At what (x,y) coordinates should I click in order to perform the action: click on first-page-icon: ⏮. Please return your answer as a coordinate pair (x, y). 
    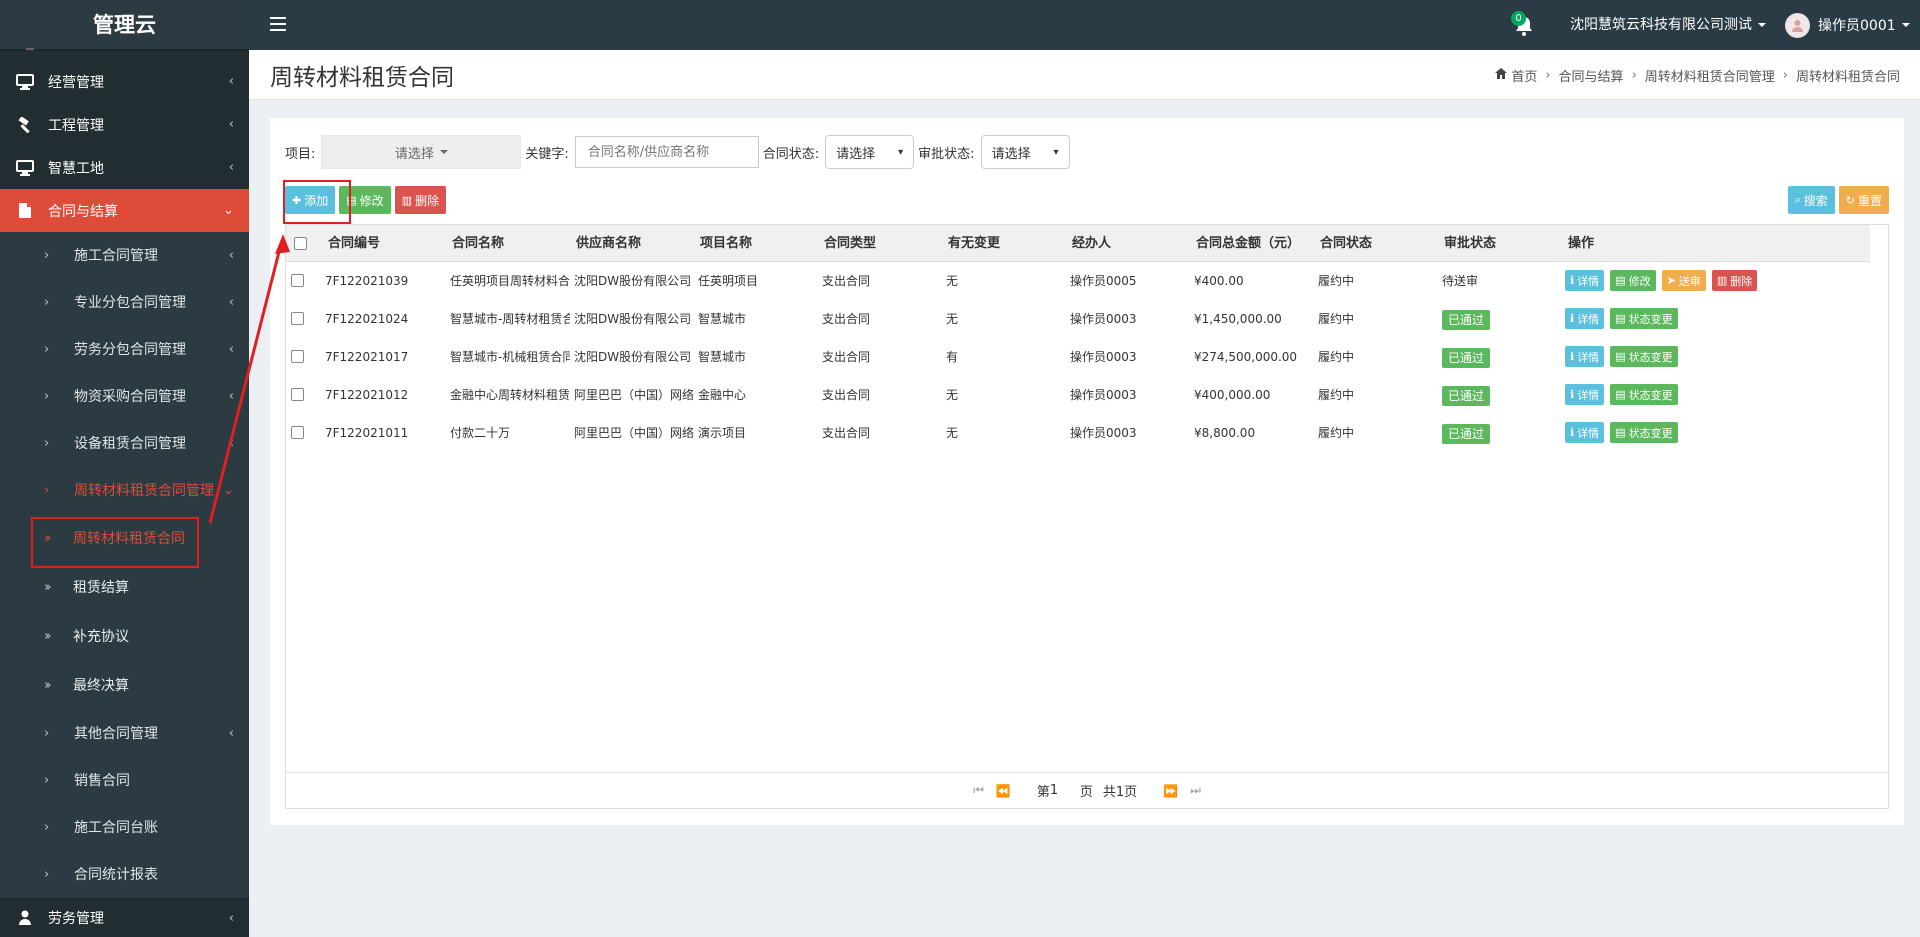
    Looking at the image, I should click on (978, 790).